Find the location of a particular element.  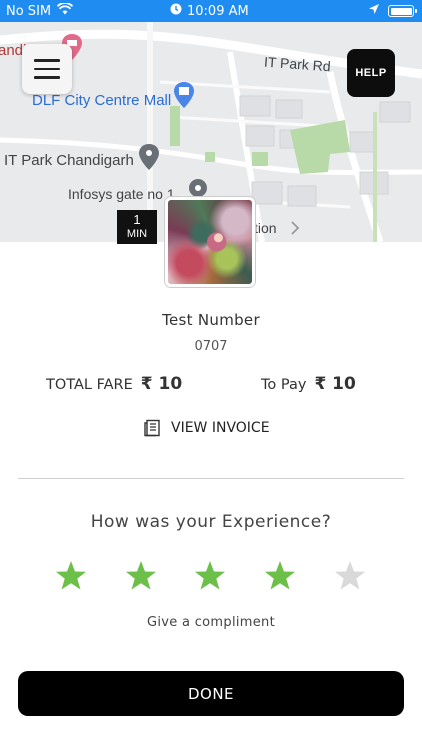

map-label-it-park: IT Park Chandigarh is located at coordinates (69, 160).